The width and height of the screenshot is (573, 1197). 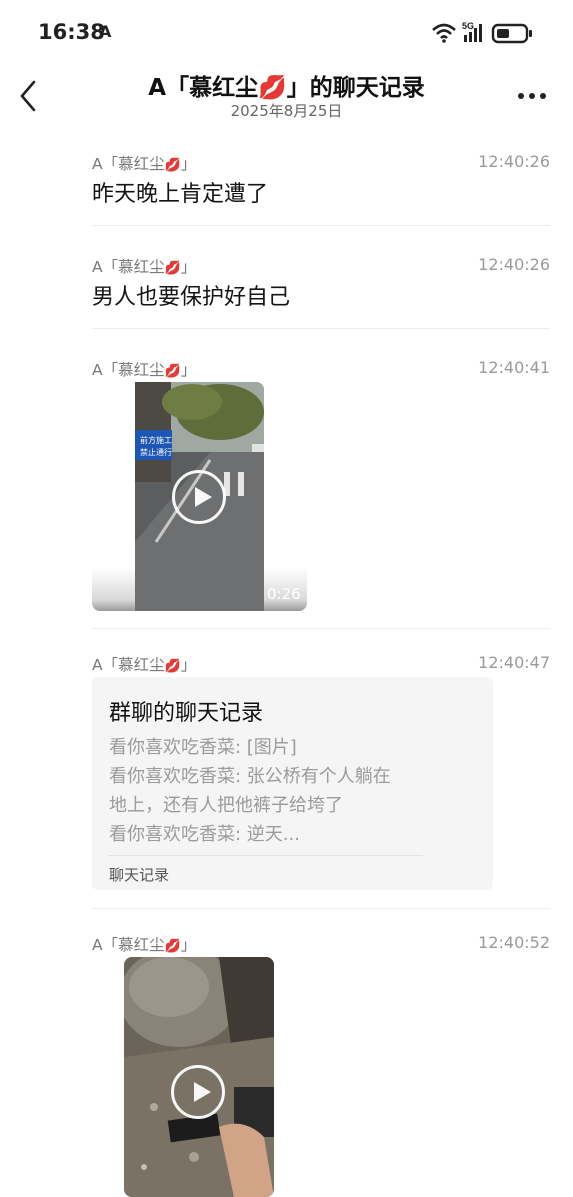 I want to click on page-date: 2025年8月25日, so click(x=286, y=111).